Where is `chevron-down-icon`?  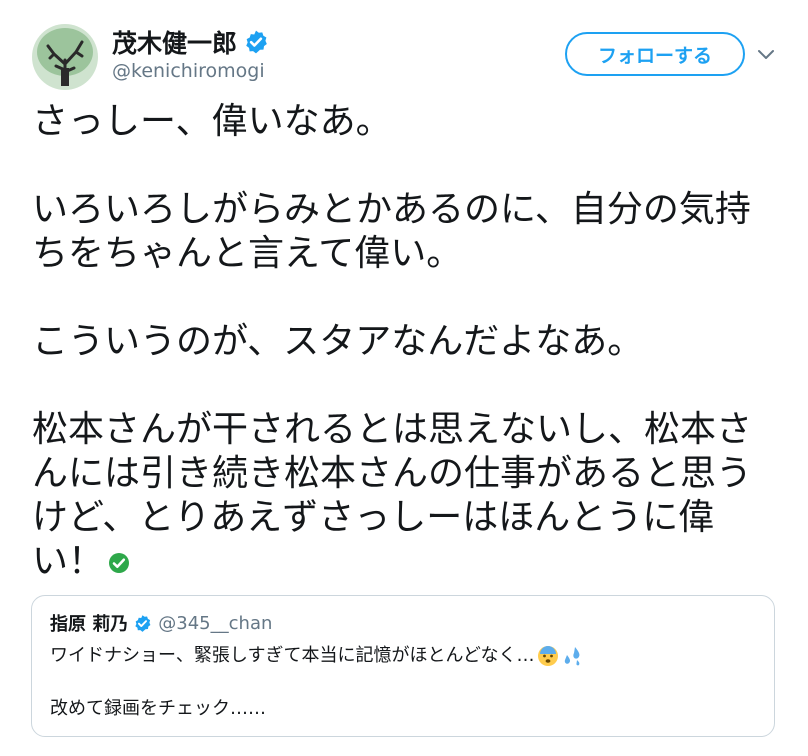
chevron-down-icon is located at coordinates (766, 54).